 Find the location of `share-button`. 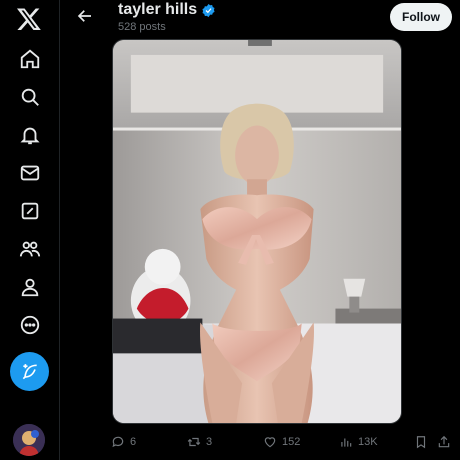

share-button is located at coordinates (444, 442).